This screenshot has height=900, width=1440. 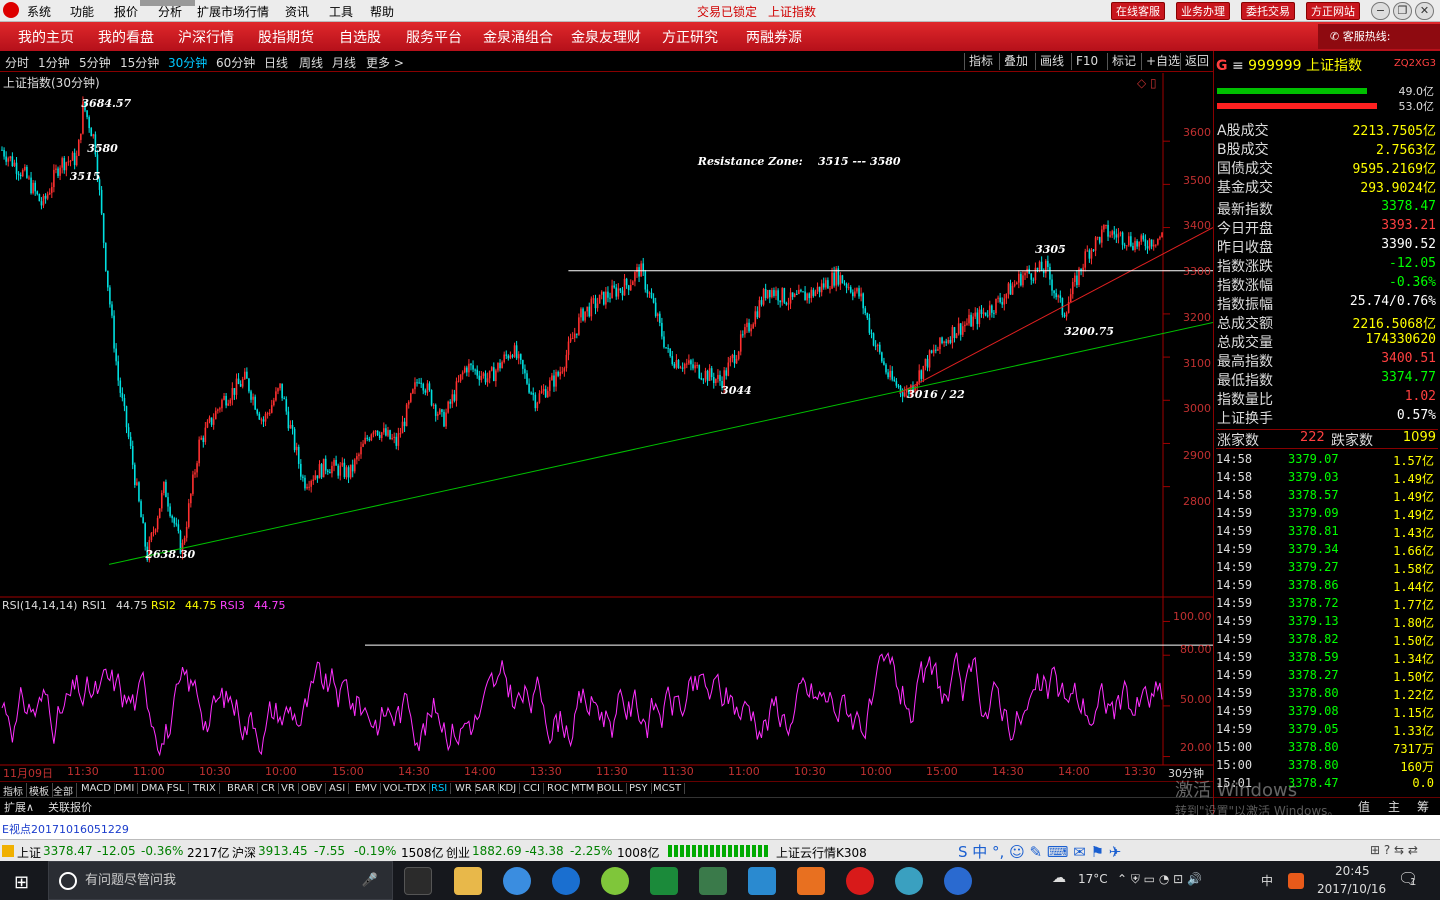 What do you see at coordinates (1196, 61) in the screenshot?
I see `tool-back: 返回` at bounding box center [1196, 61].